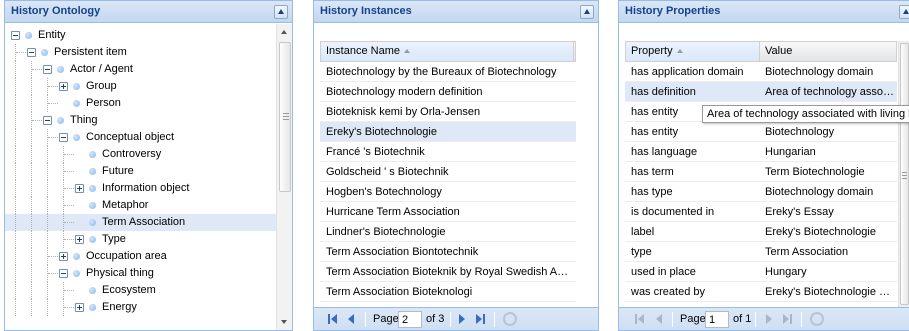  What do you see at coordinates (456, 12) in the screenshot?
I see `instances-panel-header: History Instances` at bounding box center [456, 12].